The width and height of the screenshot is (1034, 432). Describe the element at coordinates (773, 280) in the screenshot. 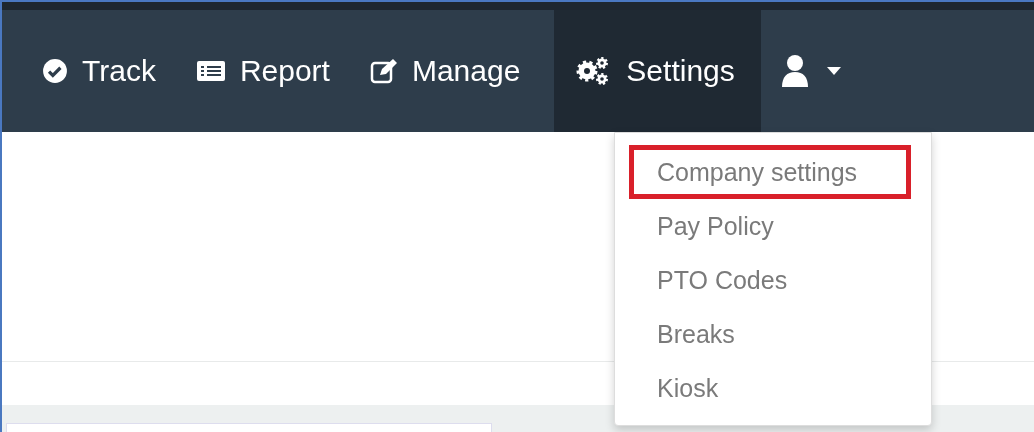

I see `menu-item: PTO Codes` at that location.